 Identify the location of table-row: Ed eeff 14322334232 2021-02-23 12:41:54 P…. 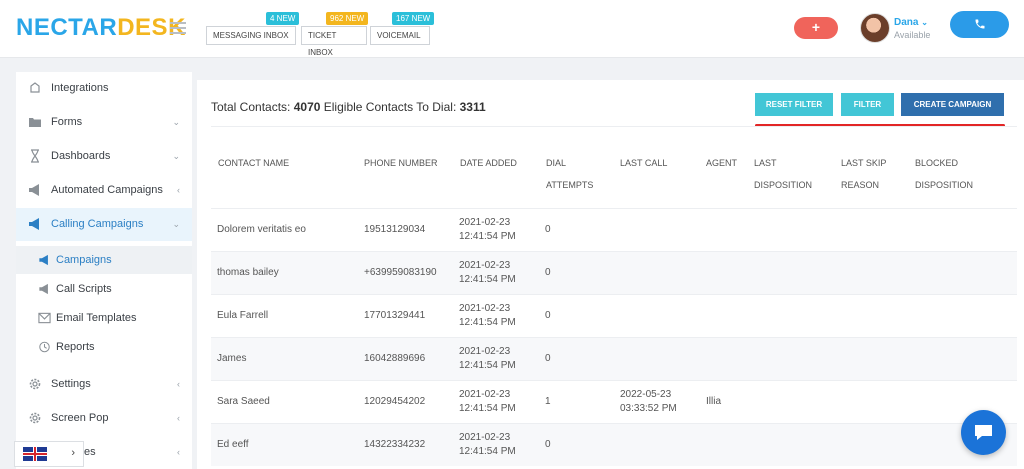
(614, 444).